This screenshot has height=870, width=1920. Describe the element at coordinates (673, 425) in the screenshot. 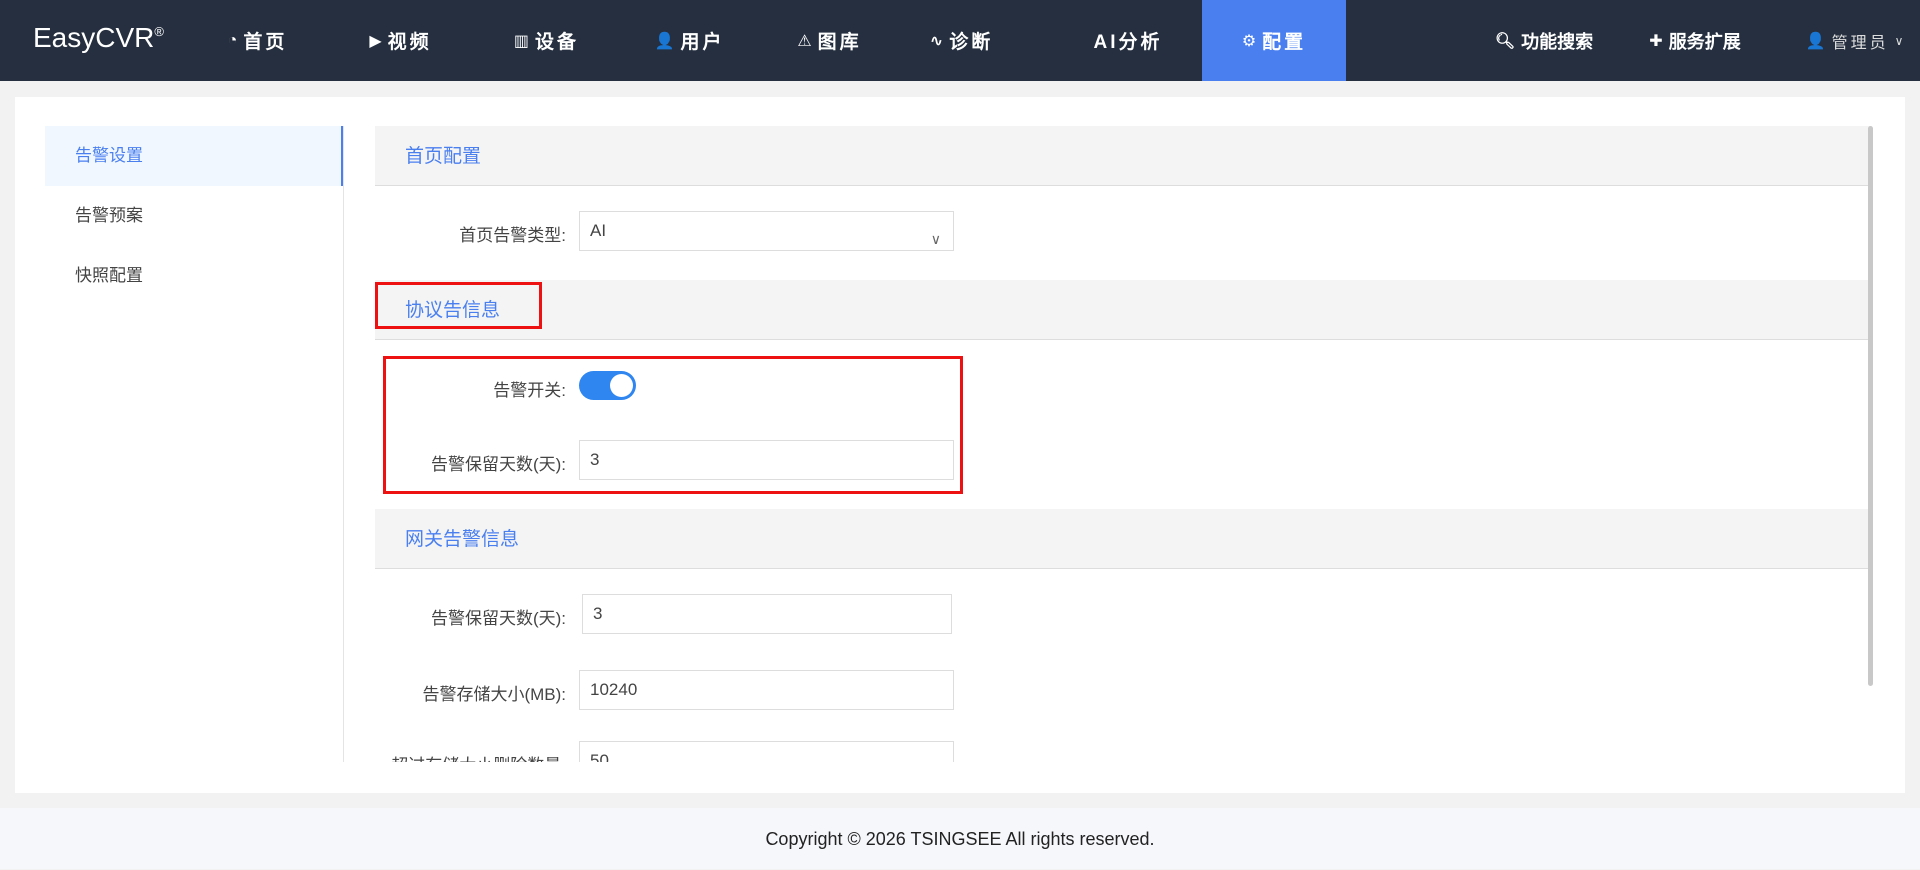

I see `highlight-box-fields` at that location.